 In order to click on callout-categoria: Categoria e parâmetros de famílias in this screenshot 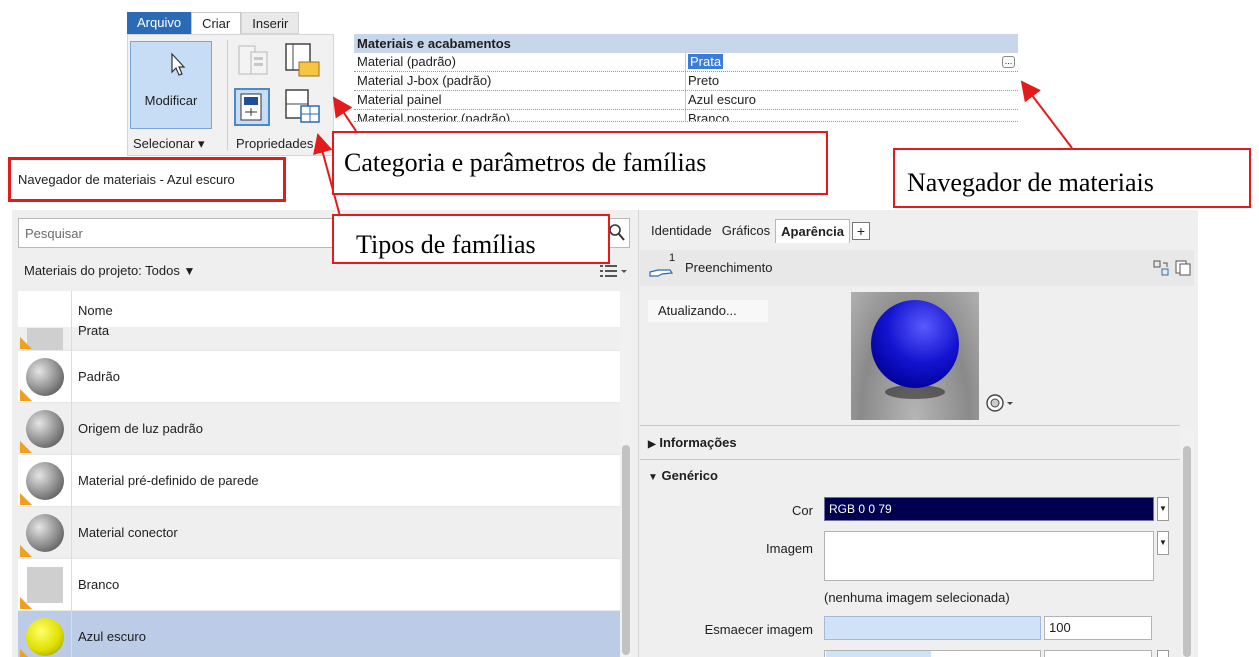, I will do `click(580, 163)`.